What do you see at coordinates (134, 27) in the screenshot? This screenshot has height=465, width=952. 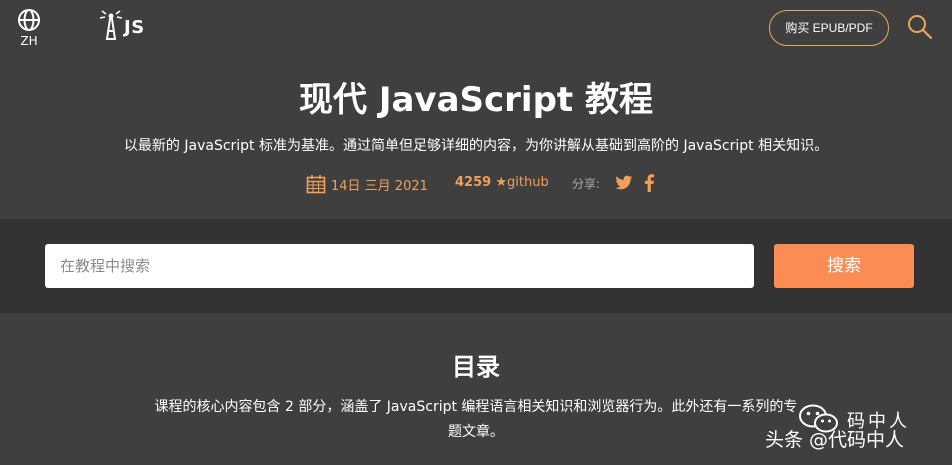 I see `logo-text: JS` at bounding box center [134, 27].